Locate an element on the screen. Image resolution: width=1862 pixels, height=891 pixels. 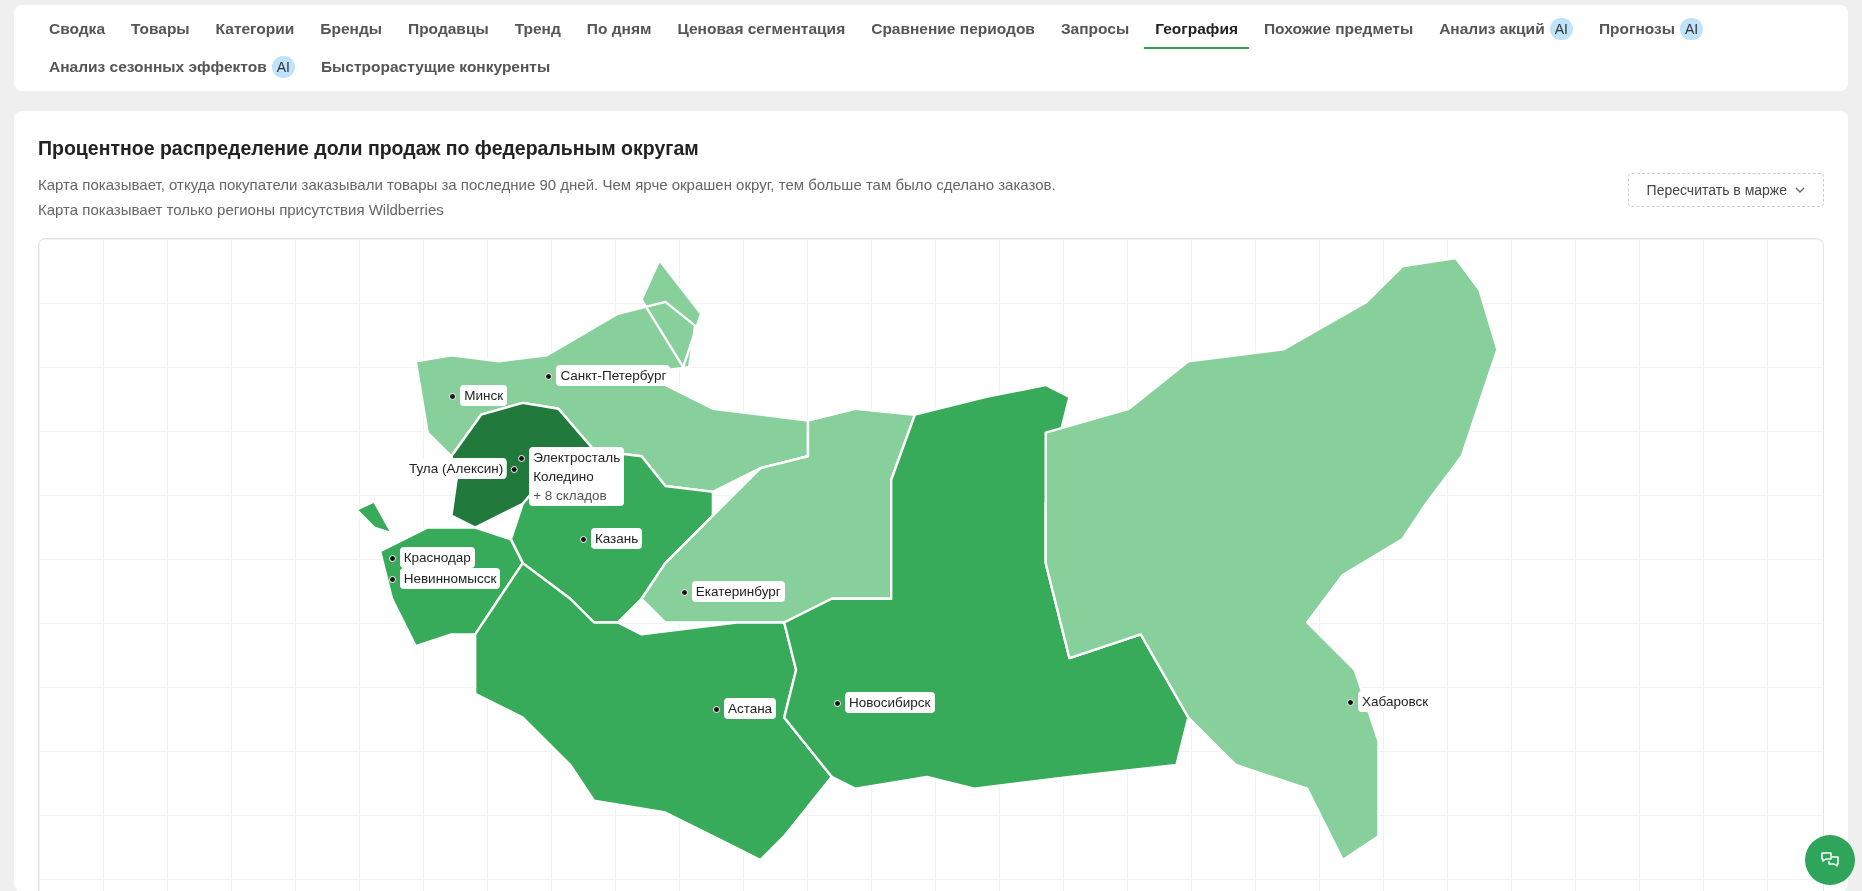
chat-bubbles-icon is located at coordinates (1830, 860).